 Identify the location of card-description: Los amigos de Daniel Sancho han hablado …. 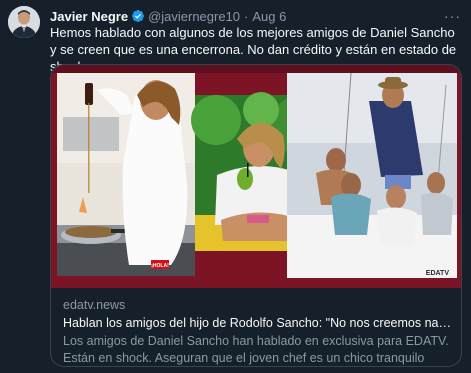
(256, 349).